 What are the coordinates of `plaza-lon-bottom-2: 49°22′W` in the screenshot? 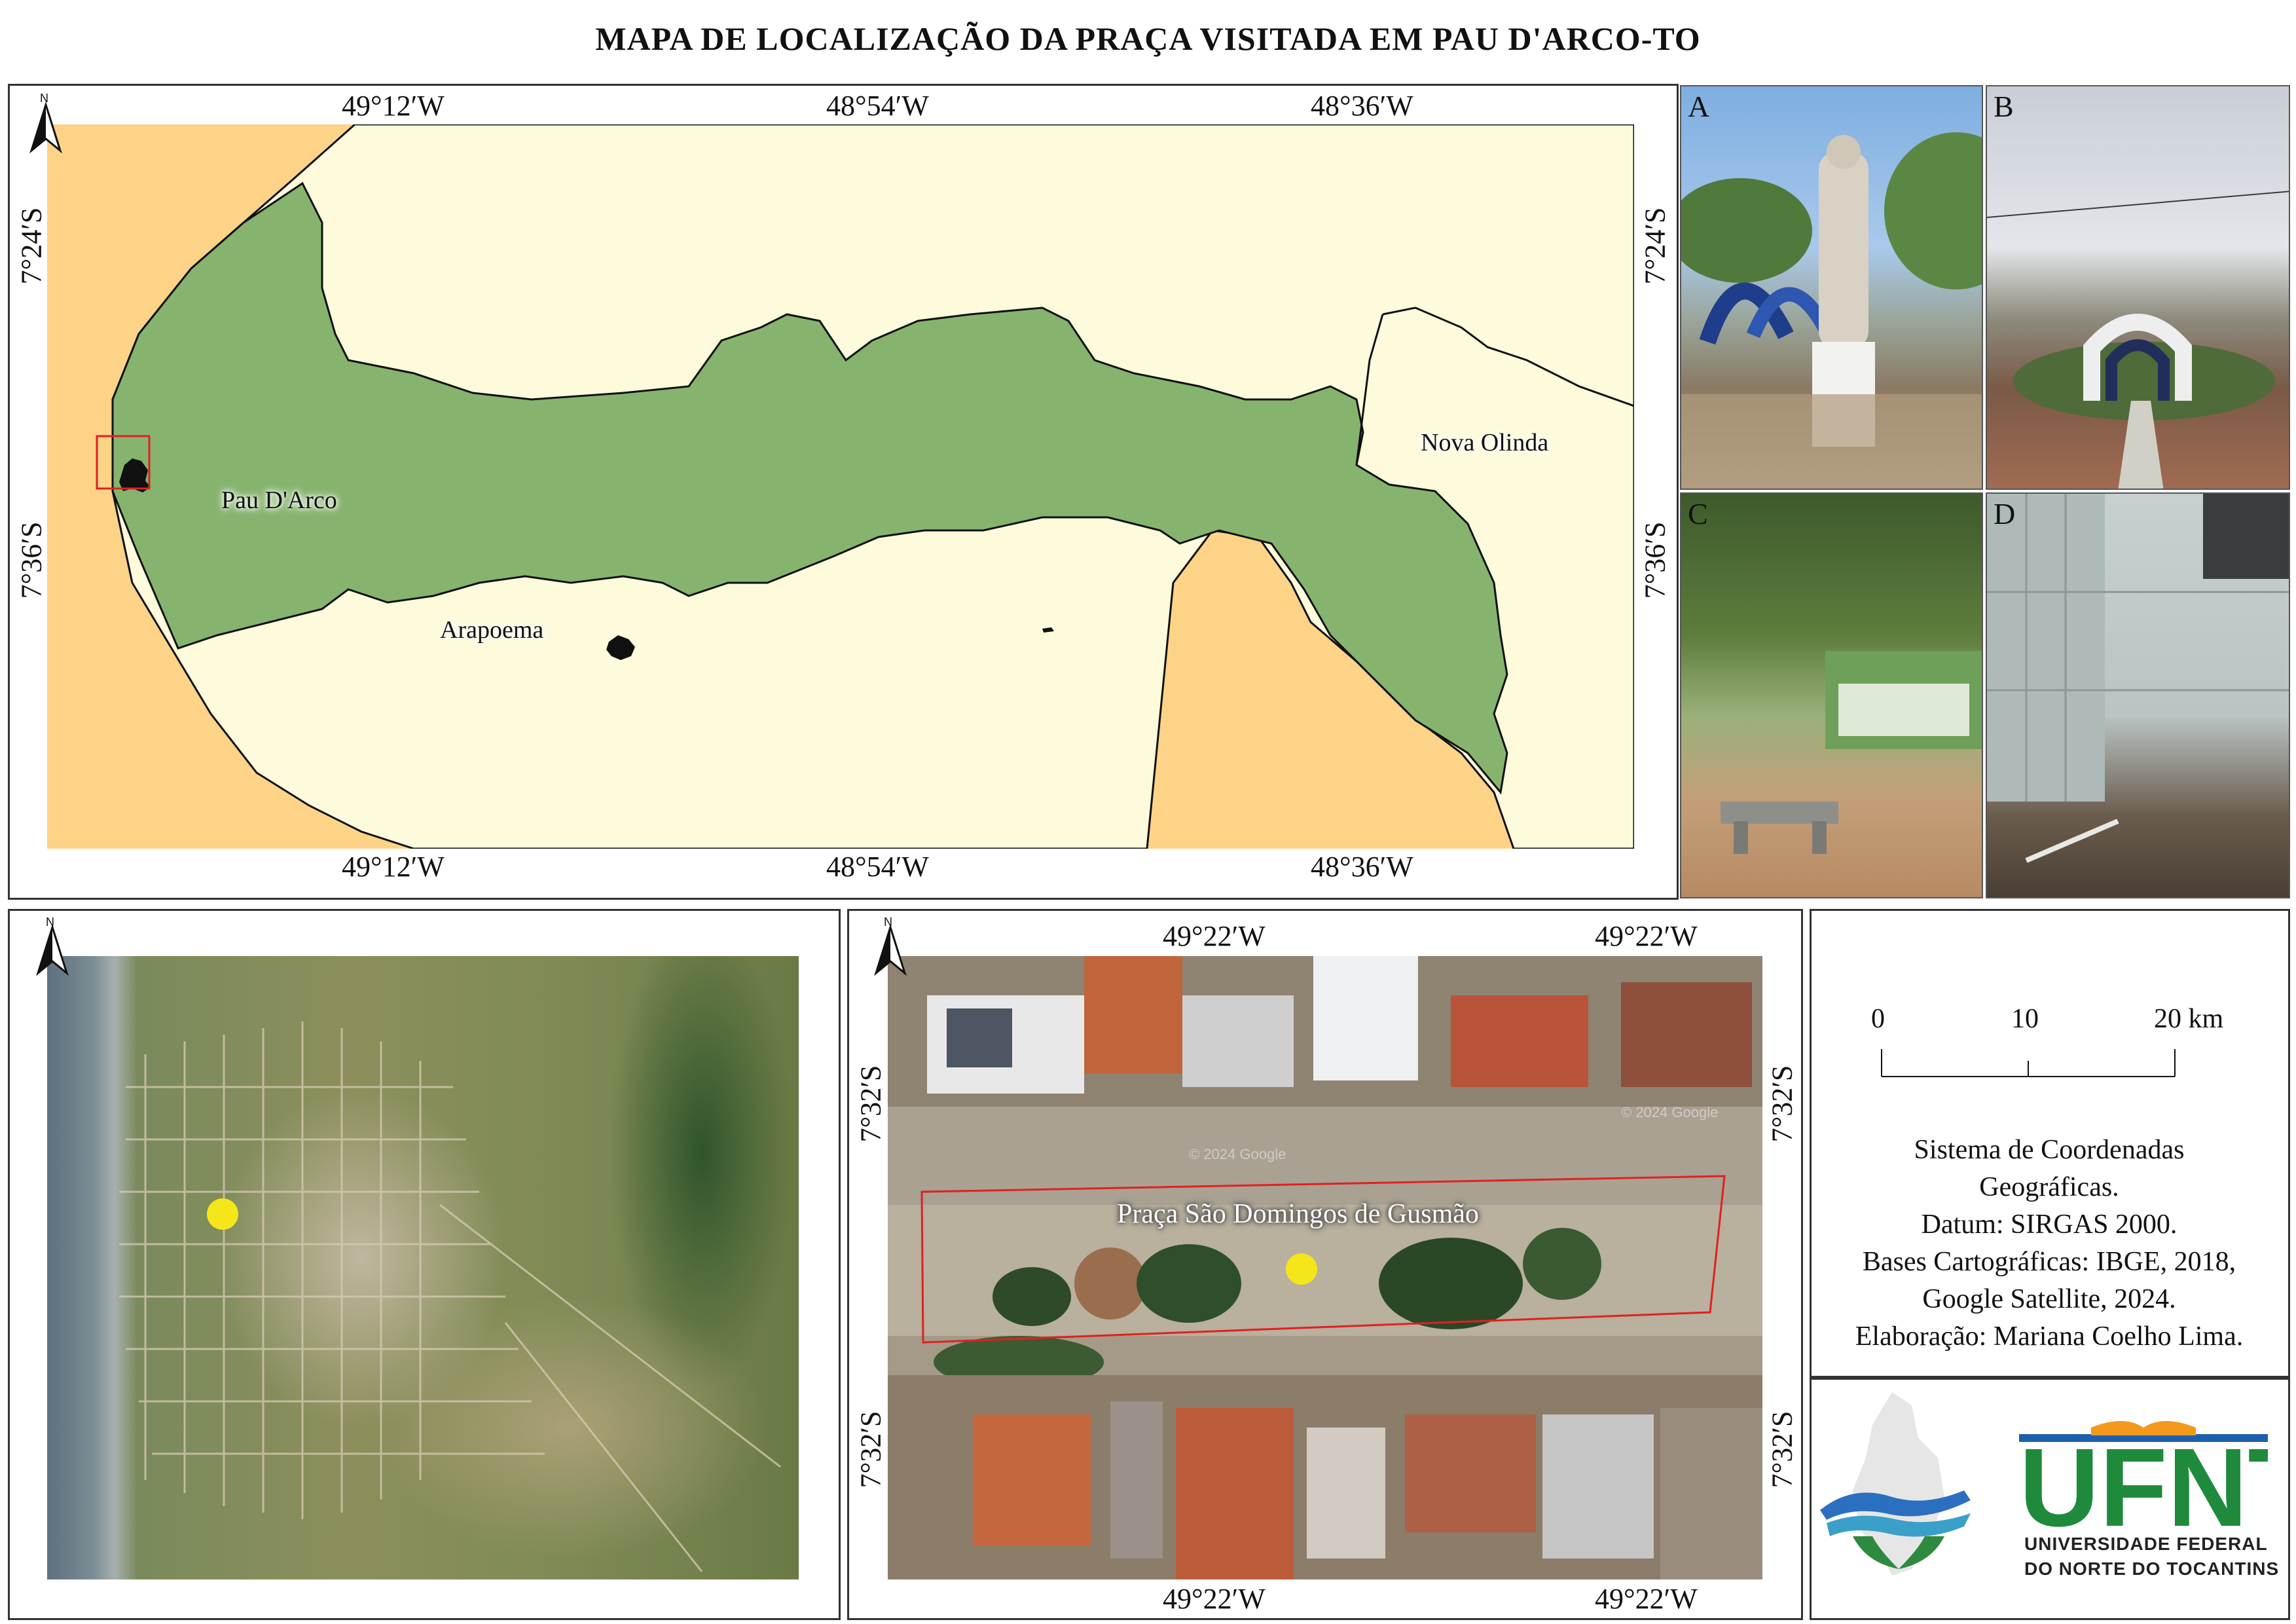 It's located at (1646, 1599).